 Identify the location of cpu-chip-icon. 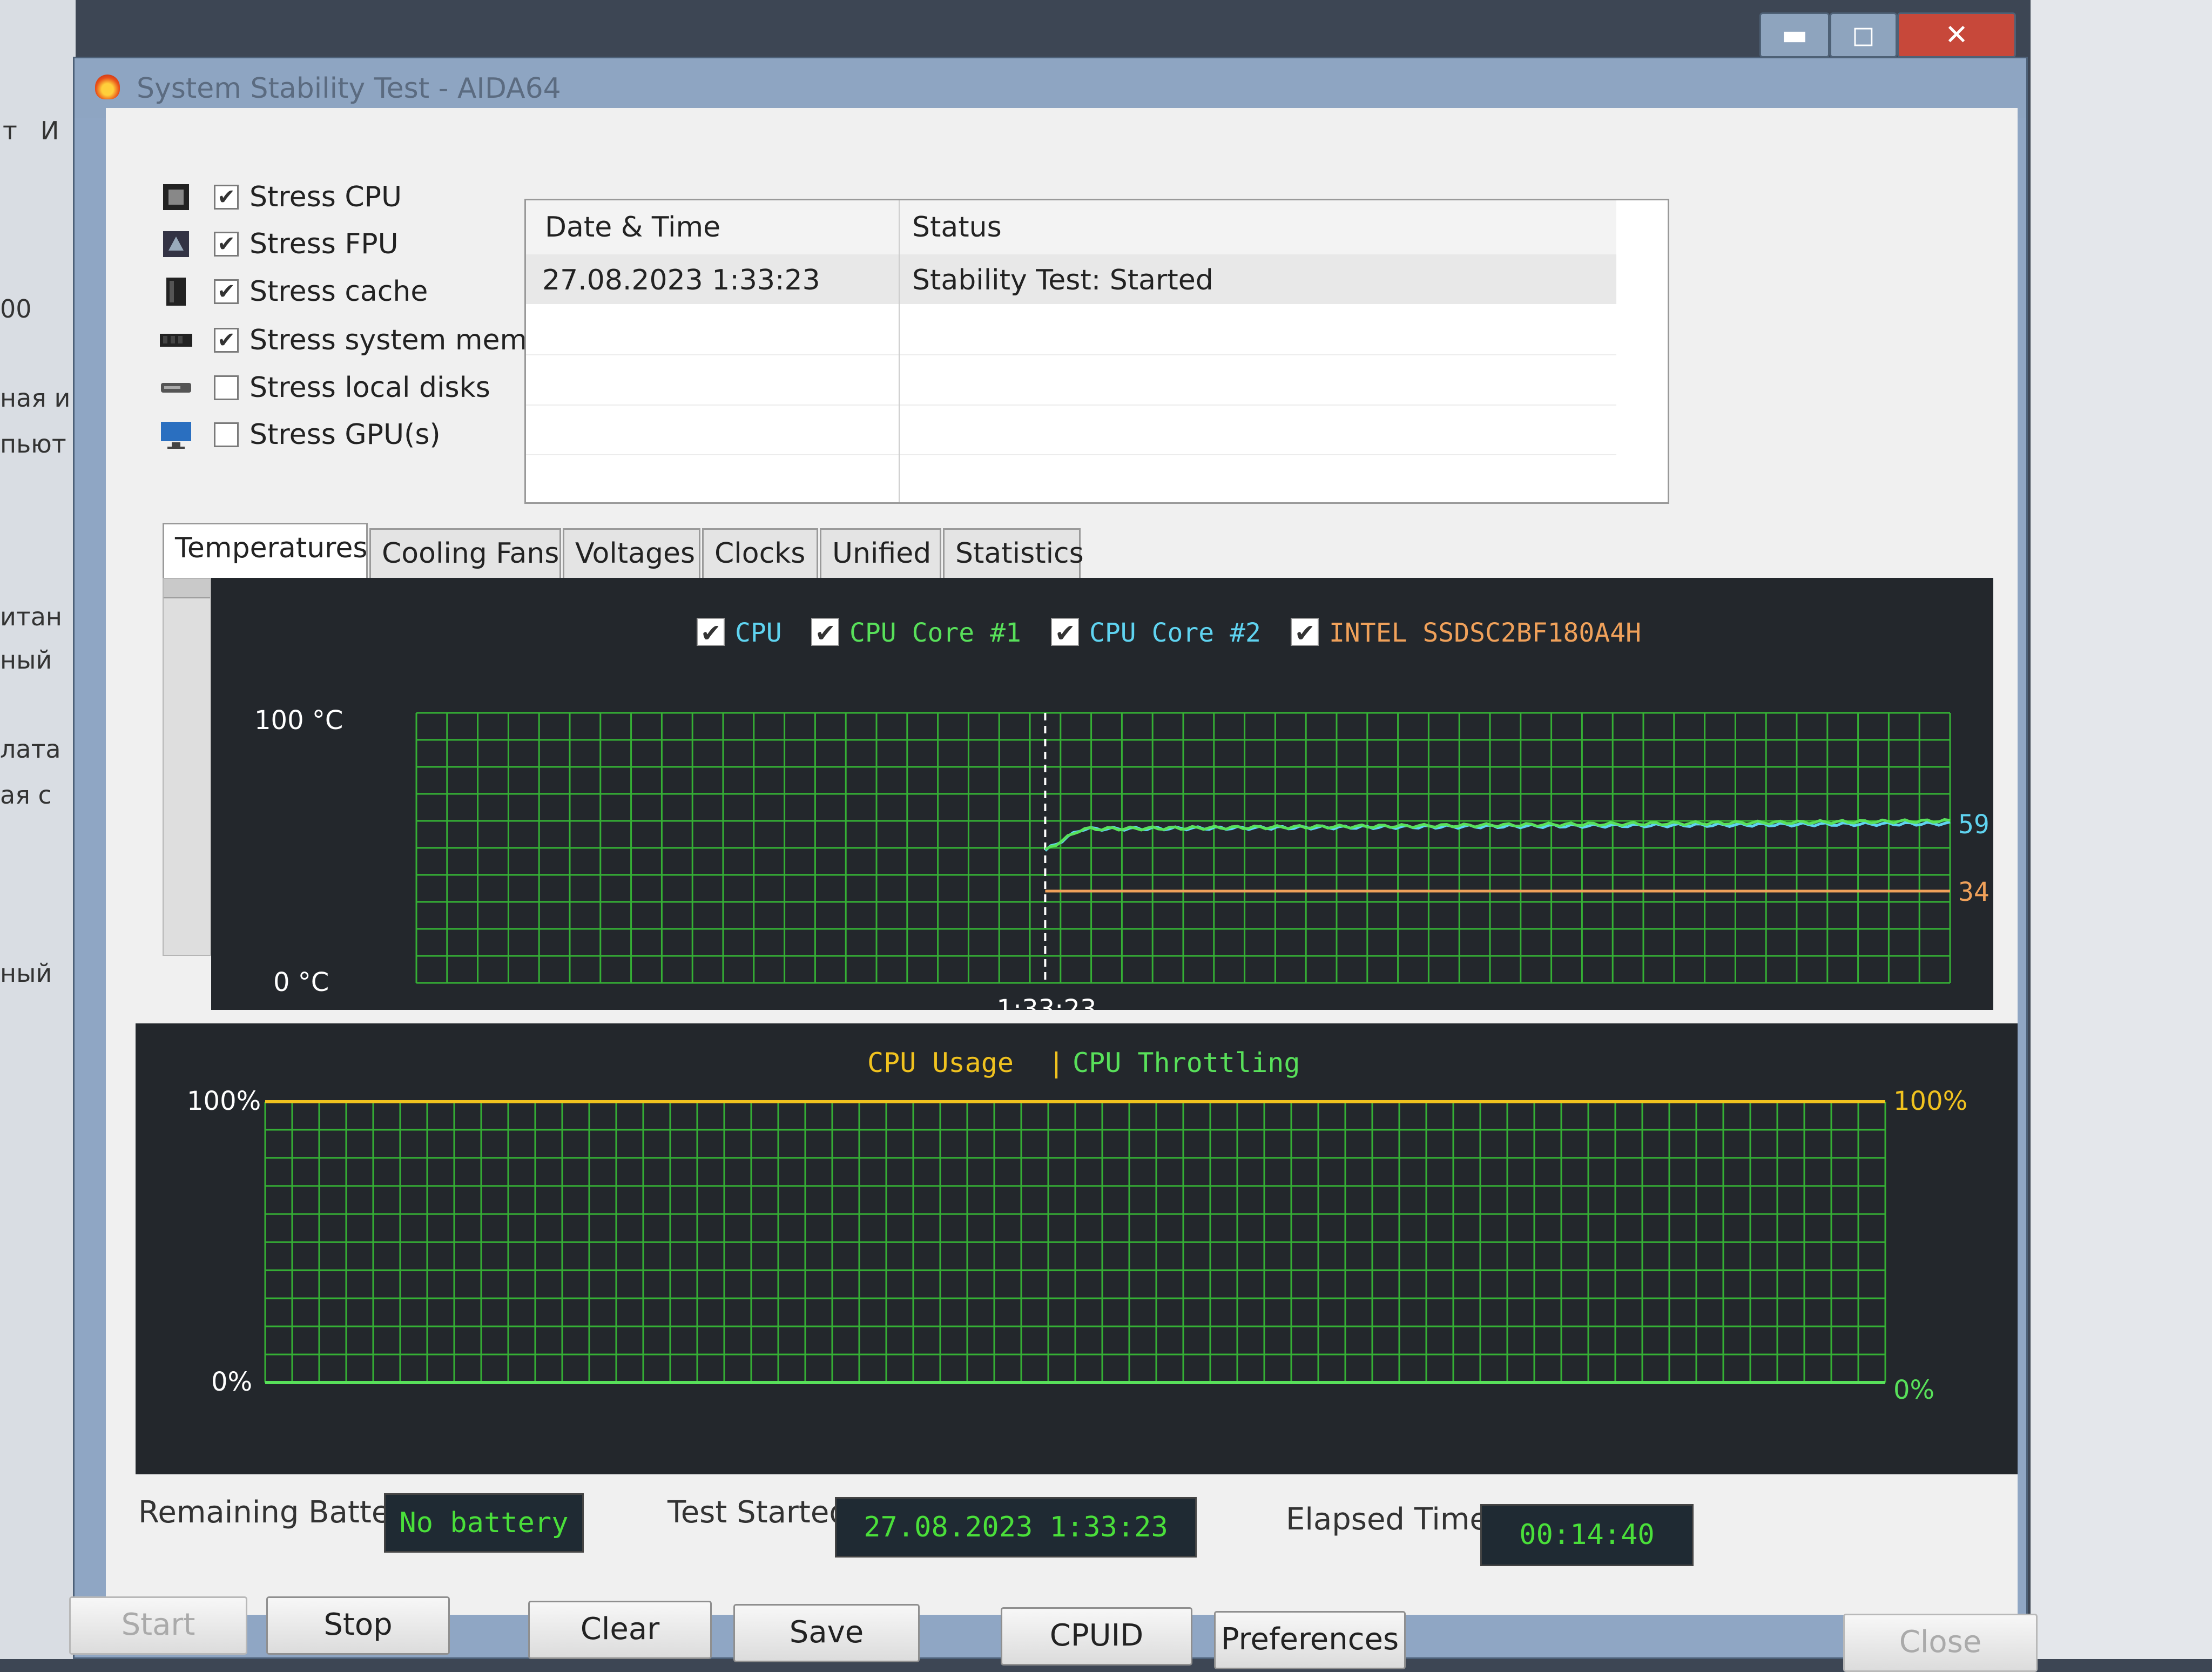
(176, 197).